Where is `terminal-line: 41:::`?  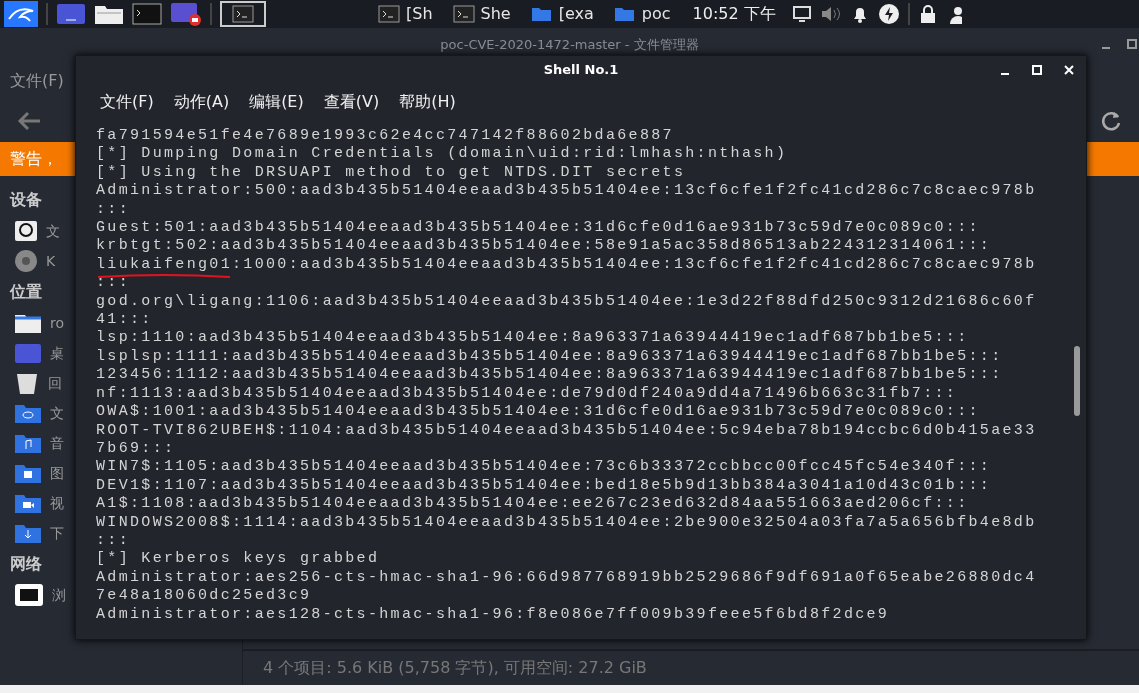 terminal-line: 41::: is located at coordinates (124, 320).